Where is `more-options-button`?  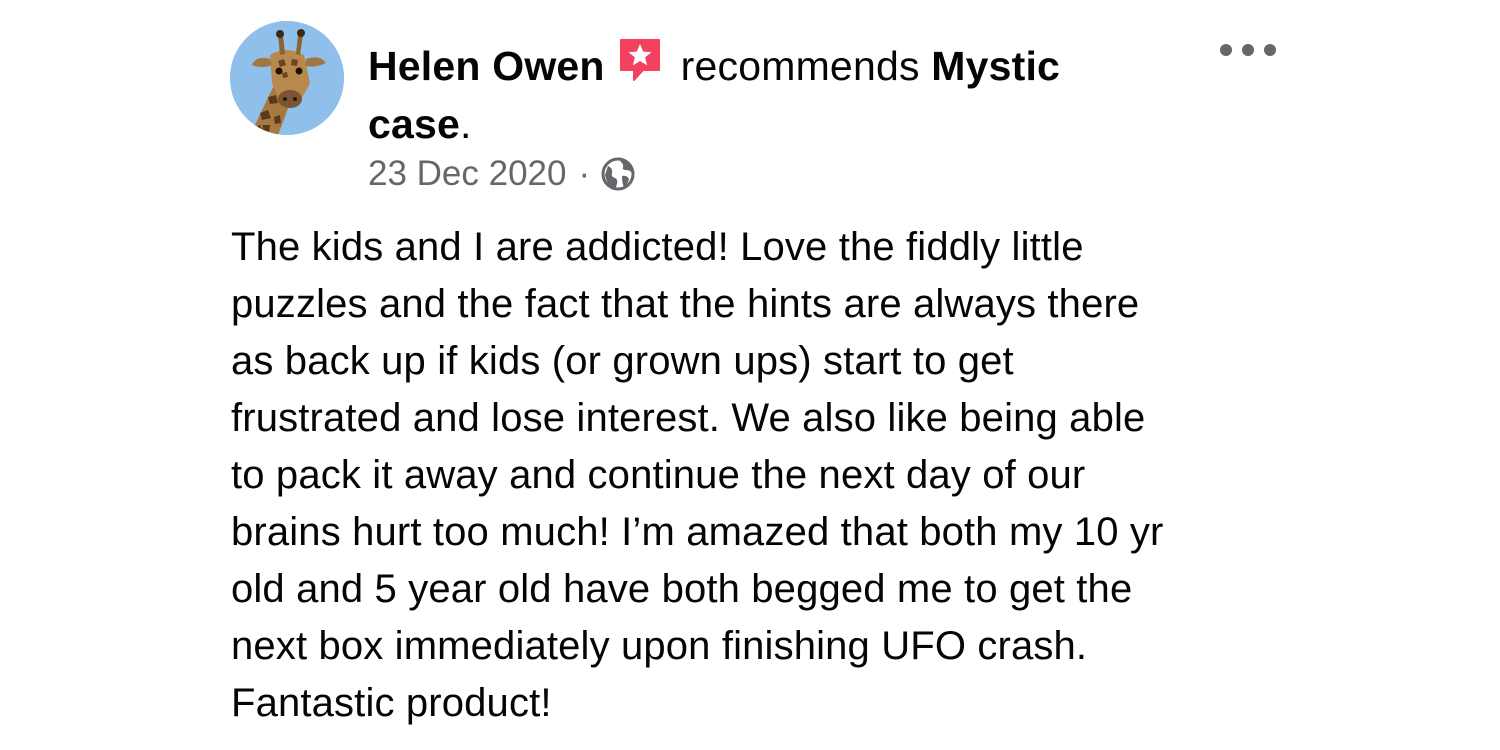 more-options-button is located at coordinates (1248, 50).